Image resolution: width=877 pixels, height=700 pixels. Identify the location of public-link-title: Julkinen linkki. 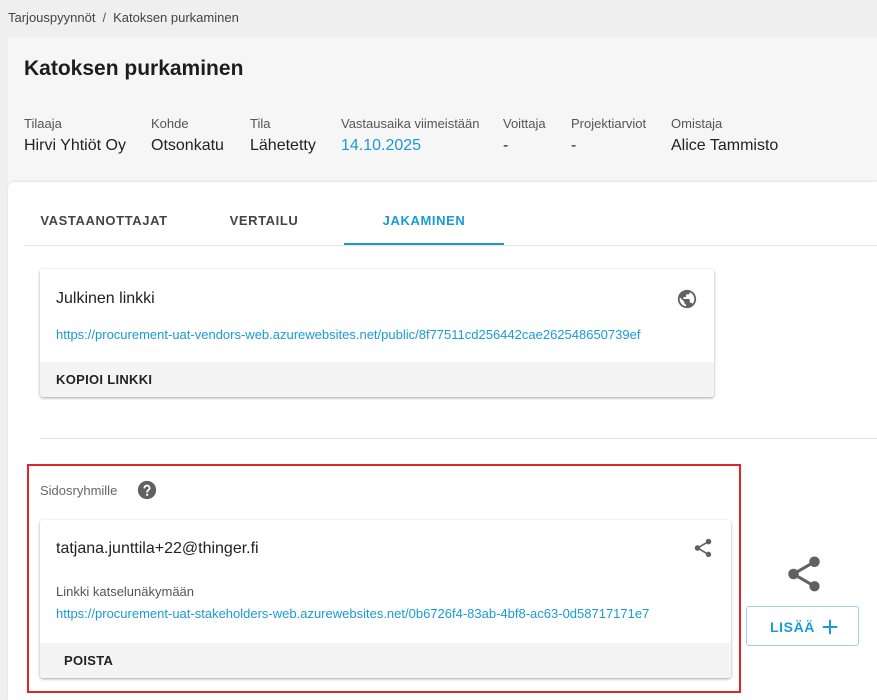
(105, 298).